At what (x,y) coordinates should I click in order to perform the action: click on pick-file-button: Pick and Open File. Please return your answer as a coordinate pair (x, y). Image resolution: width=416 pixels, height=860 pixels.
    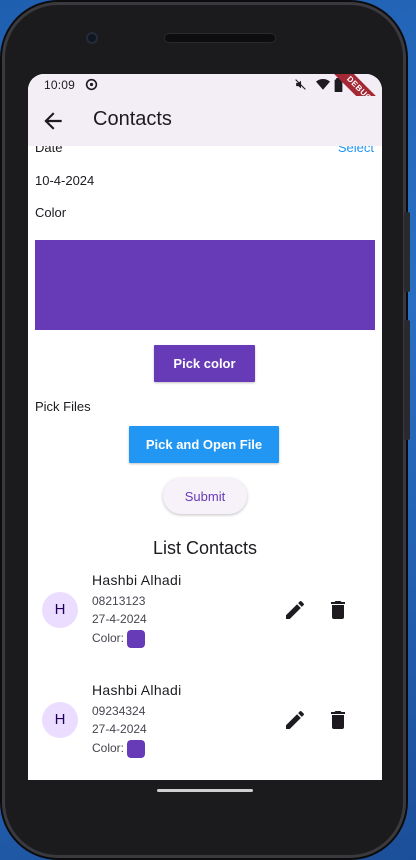
    Looking at the image, I should click on (204, 444).